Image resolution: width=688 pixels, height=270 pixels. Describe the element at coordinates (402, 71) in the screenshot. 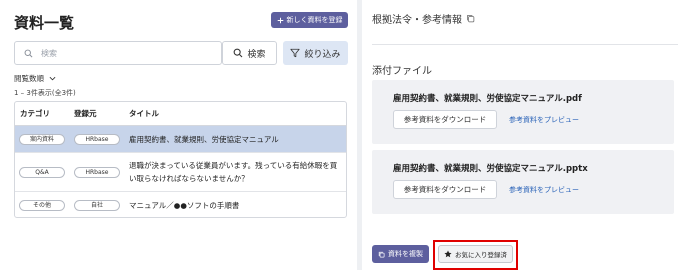

I see `attachments-title: 添付ファイル` at that location.